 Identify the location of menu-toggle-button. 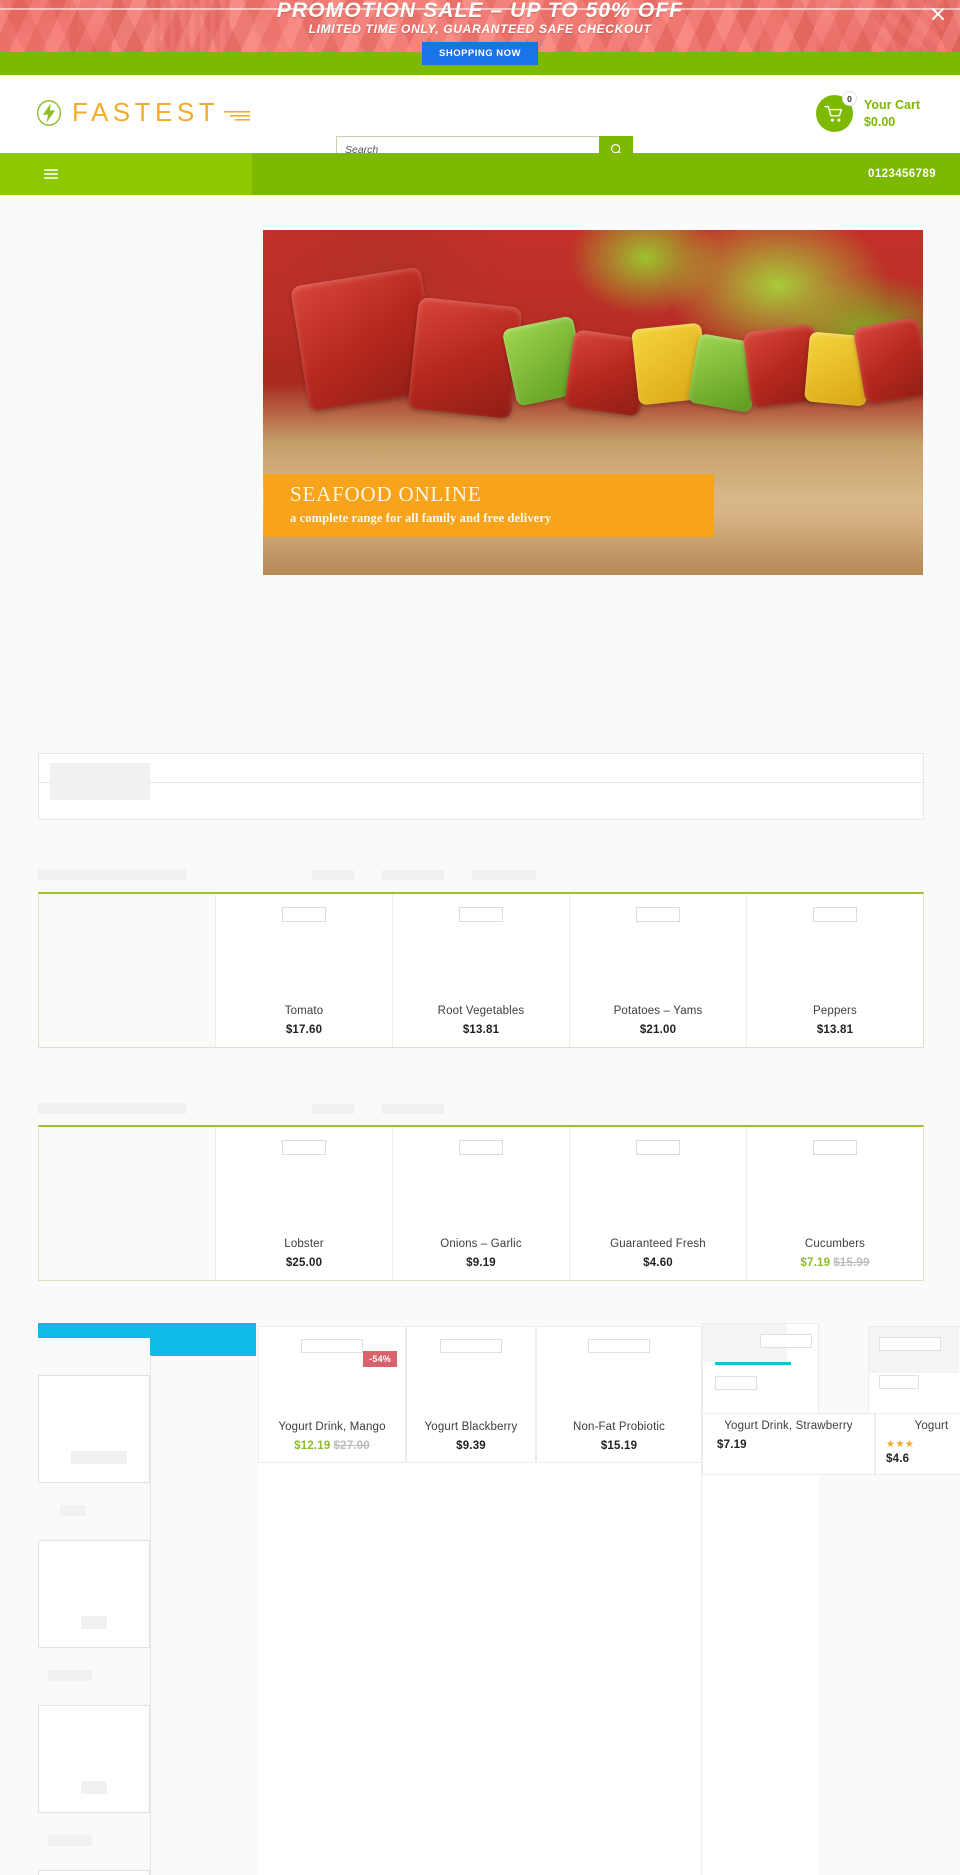
(126, 174).